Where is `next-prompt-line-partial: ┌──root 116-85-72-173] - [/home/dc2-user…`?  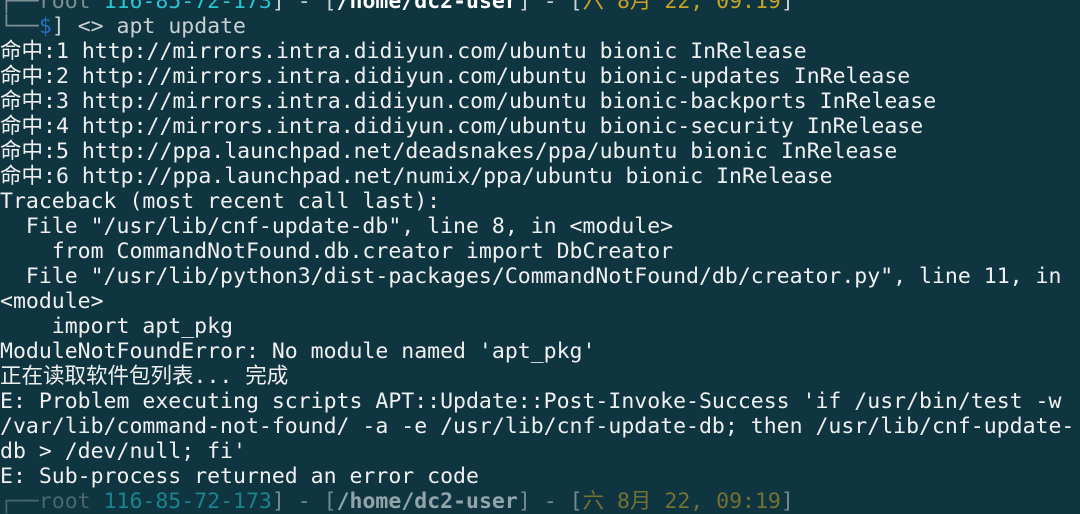 next-prompt-line-partial: ┌──root 116-85-72-173] - [/home/dc2-user… is located at coordinates (397, 501).